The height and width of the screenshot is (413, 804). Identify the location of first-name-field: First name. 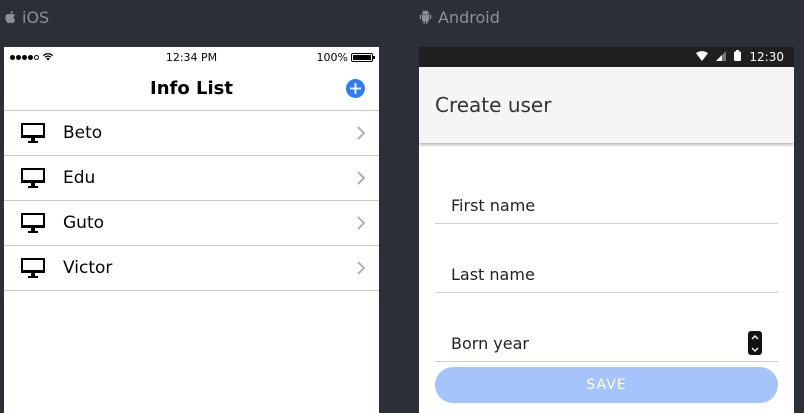
(606, 205).